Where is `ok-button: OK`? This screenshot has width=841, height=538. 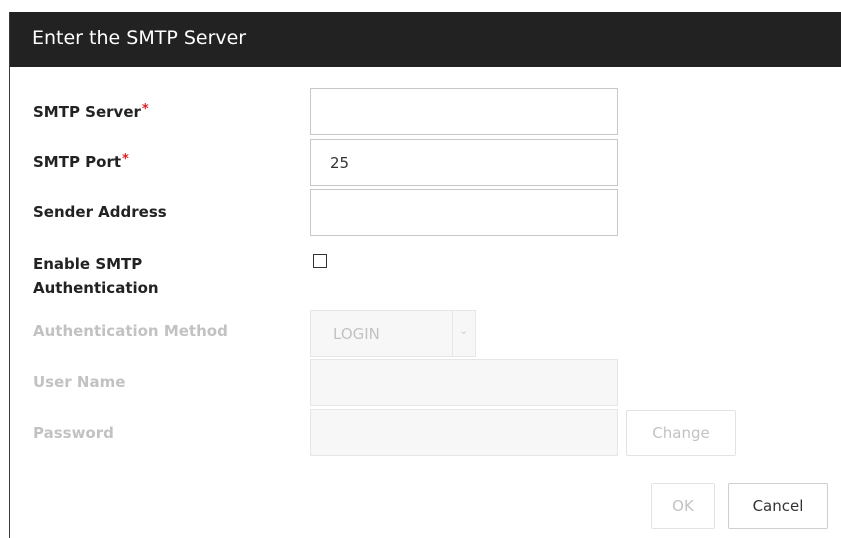 ok-button: OK is located at coordinates (683, 506).